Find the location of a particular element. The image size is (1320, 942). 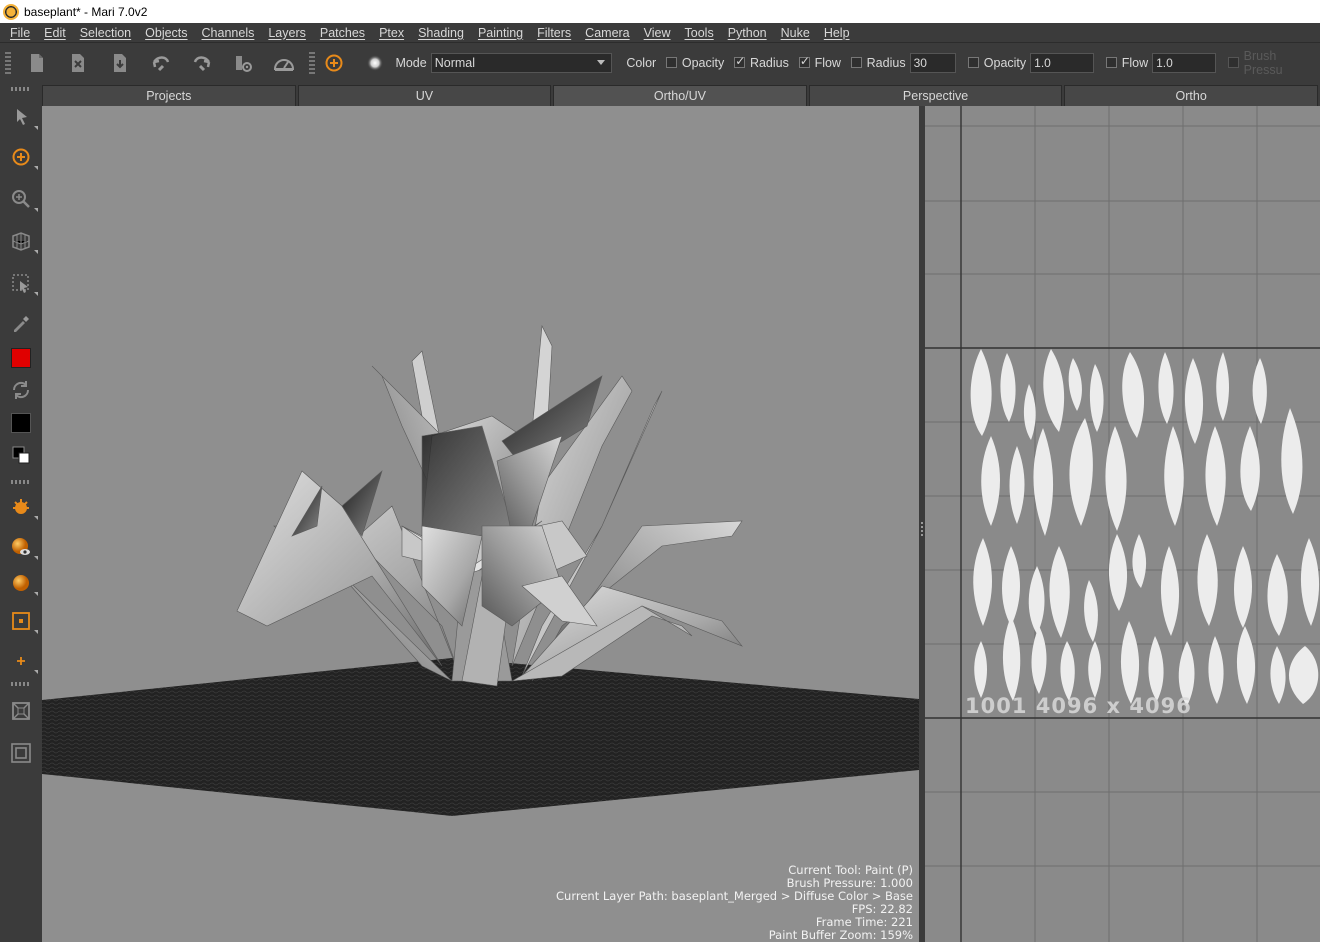

project-settings-icon is located at coordinates (242, 63).